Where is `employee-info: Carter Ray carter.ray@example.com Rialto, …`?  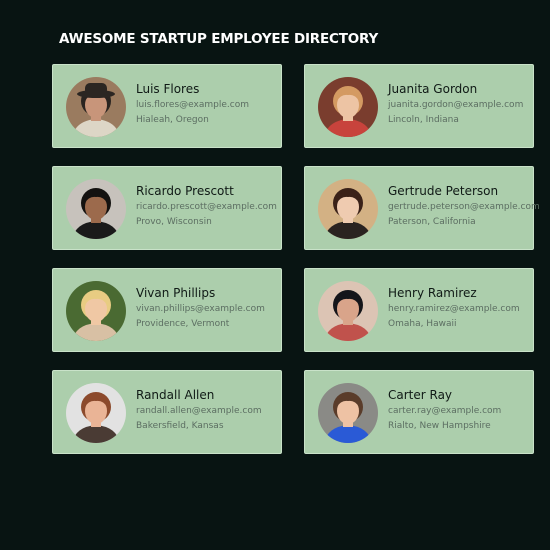 employee-info: Carter Ray carter.ray@example.com Rialto, … is located at coordinates (458, 411).